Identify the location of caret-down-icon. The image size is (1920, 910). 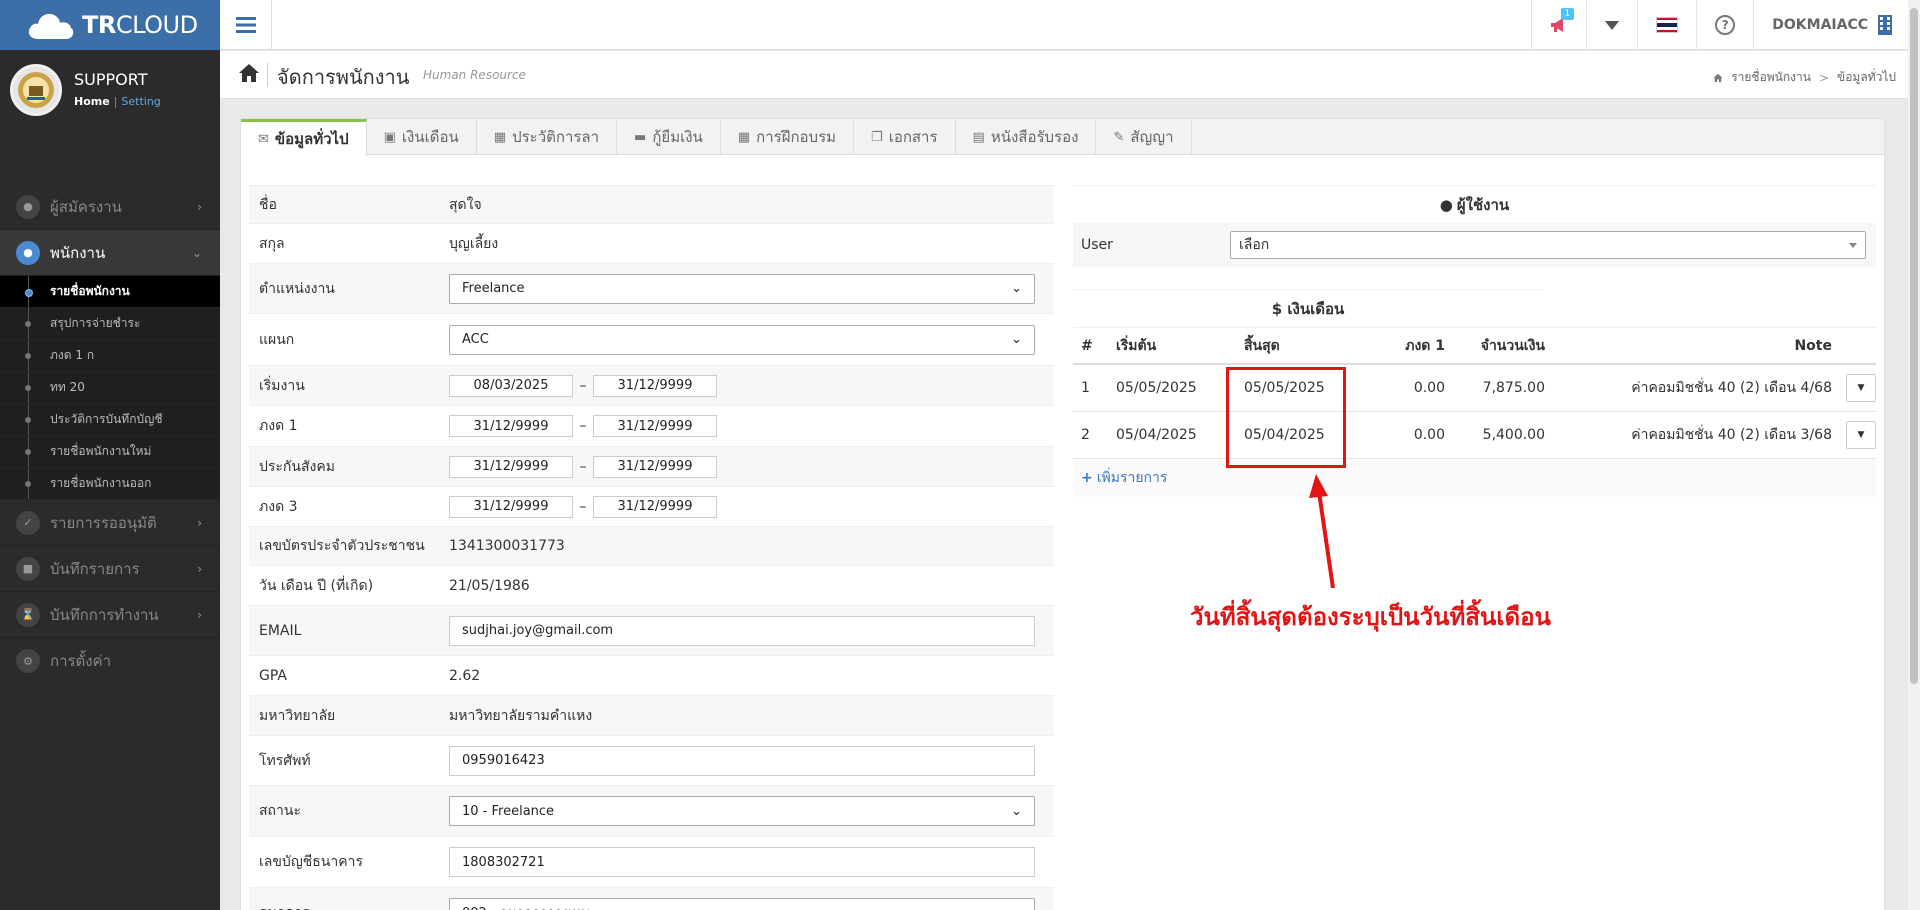
(1853, 245).